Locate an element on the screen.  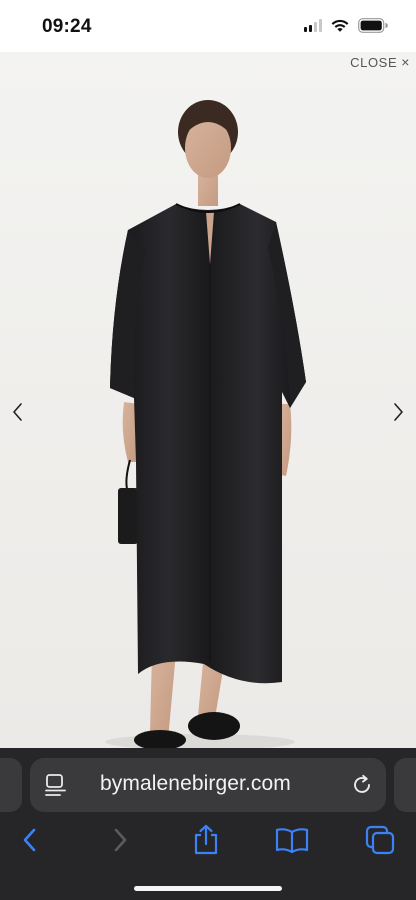
wifi-icon is located at coordinates (340, 25).